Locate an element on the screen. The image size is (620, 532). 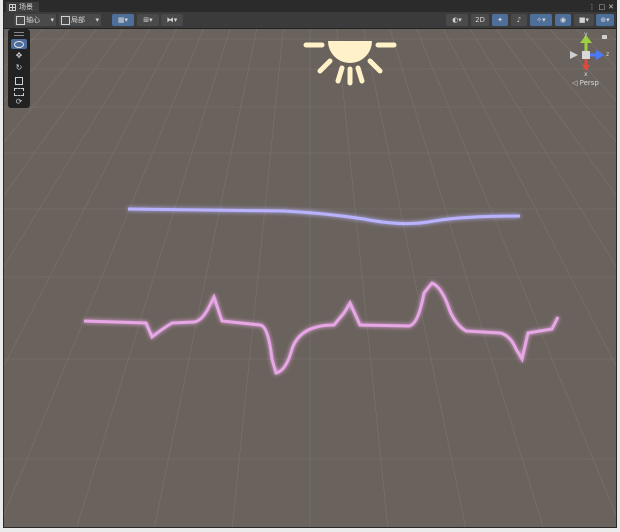
rotate-tool-button: ↻ is located at coordinates (19, 68).